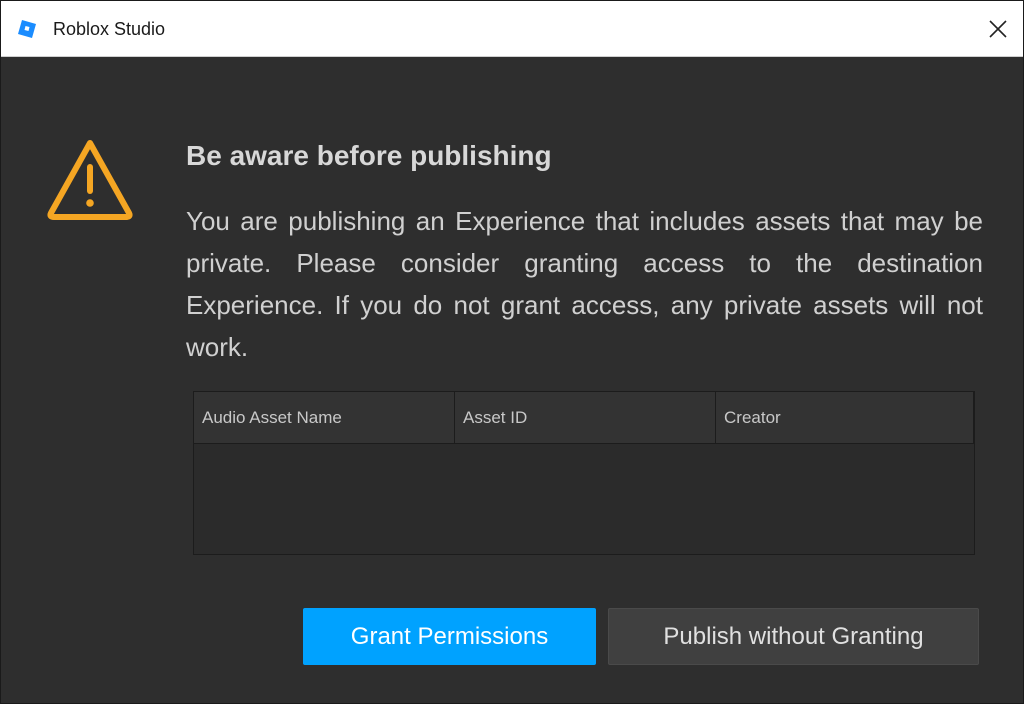 The width and height of the screenshot is (1024, 704). I want to click on column-header-creator: Creator, so click(845, 417).